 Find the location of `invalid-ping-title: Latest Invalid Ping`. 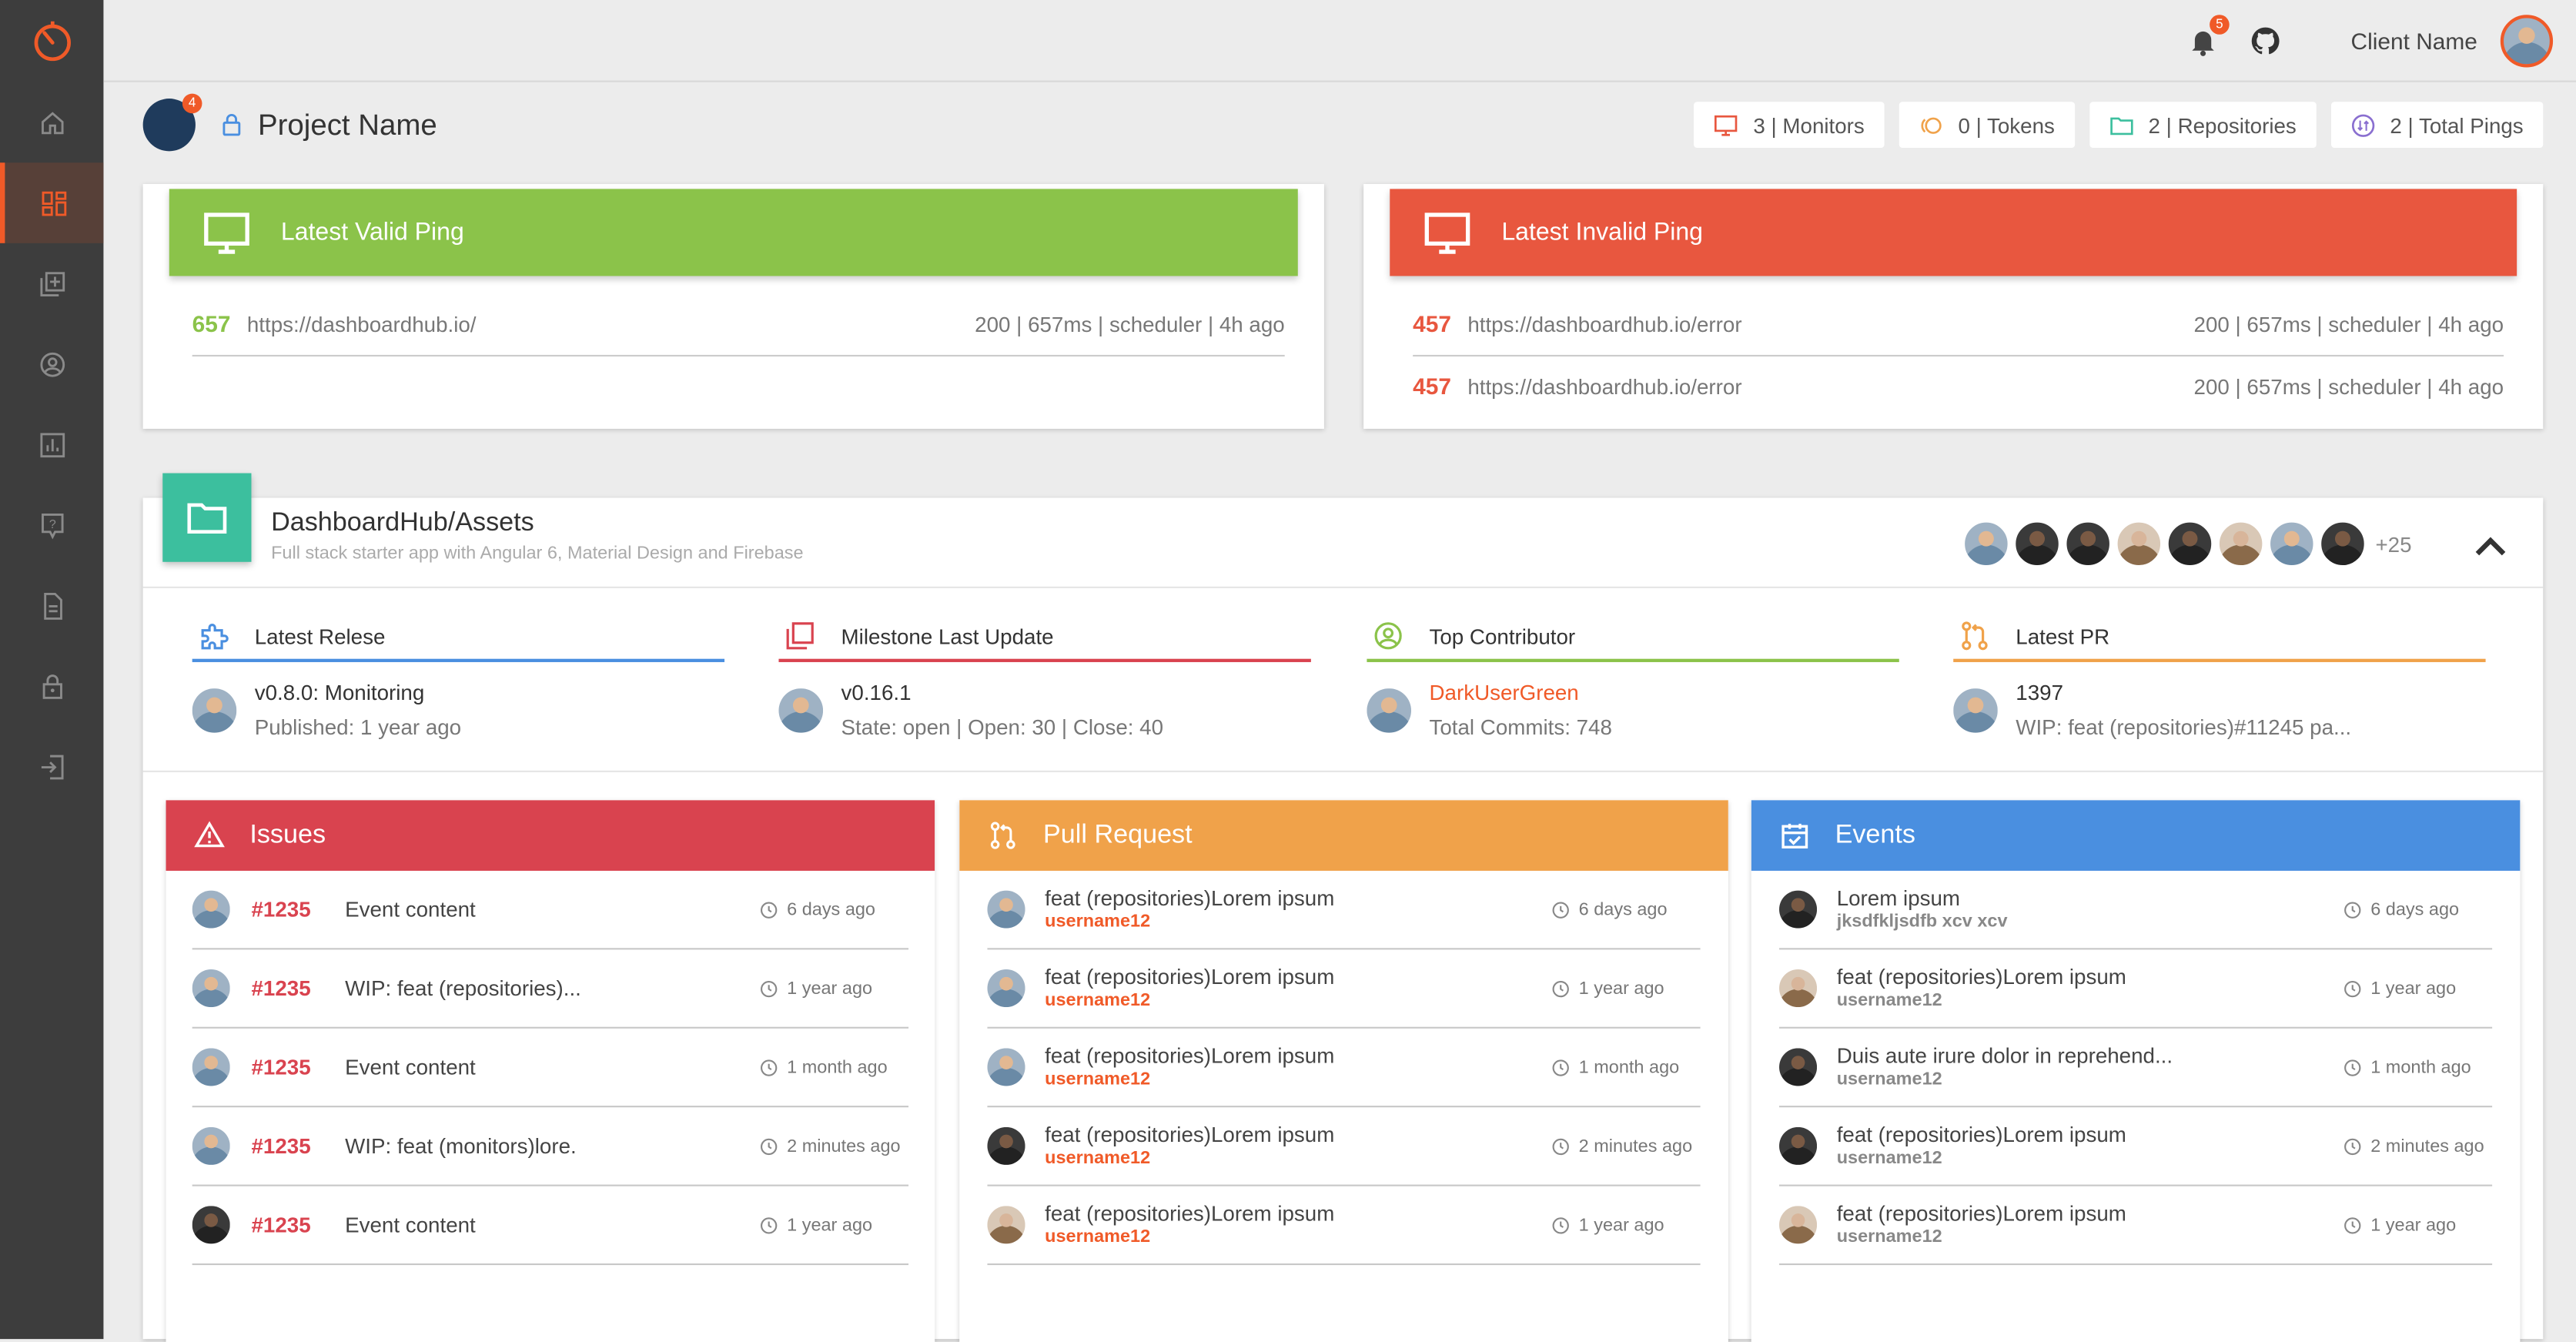

invalid-ping-title: Latest Invalid Ping is located at coordinates (1602, 232).